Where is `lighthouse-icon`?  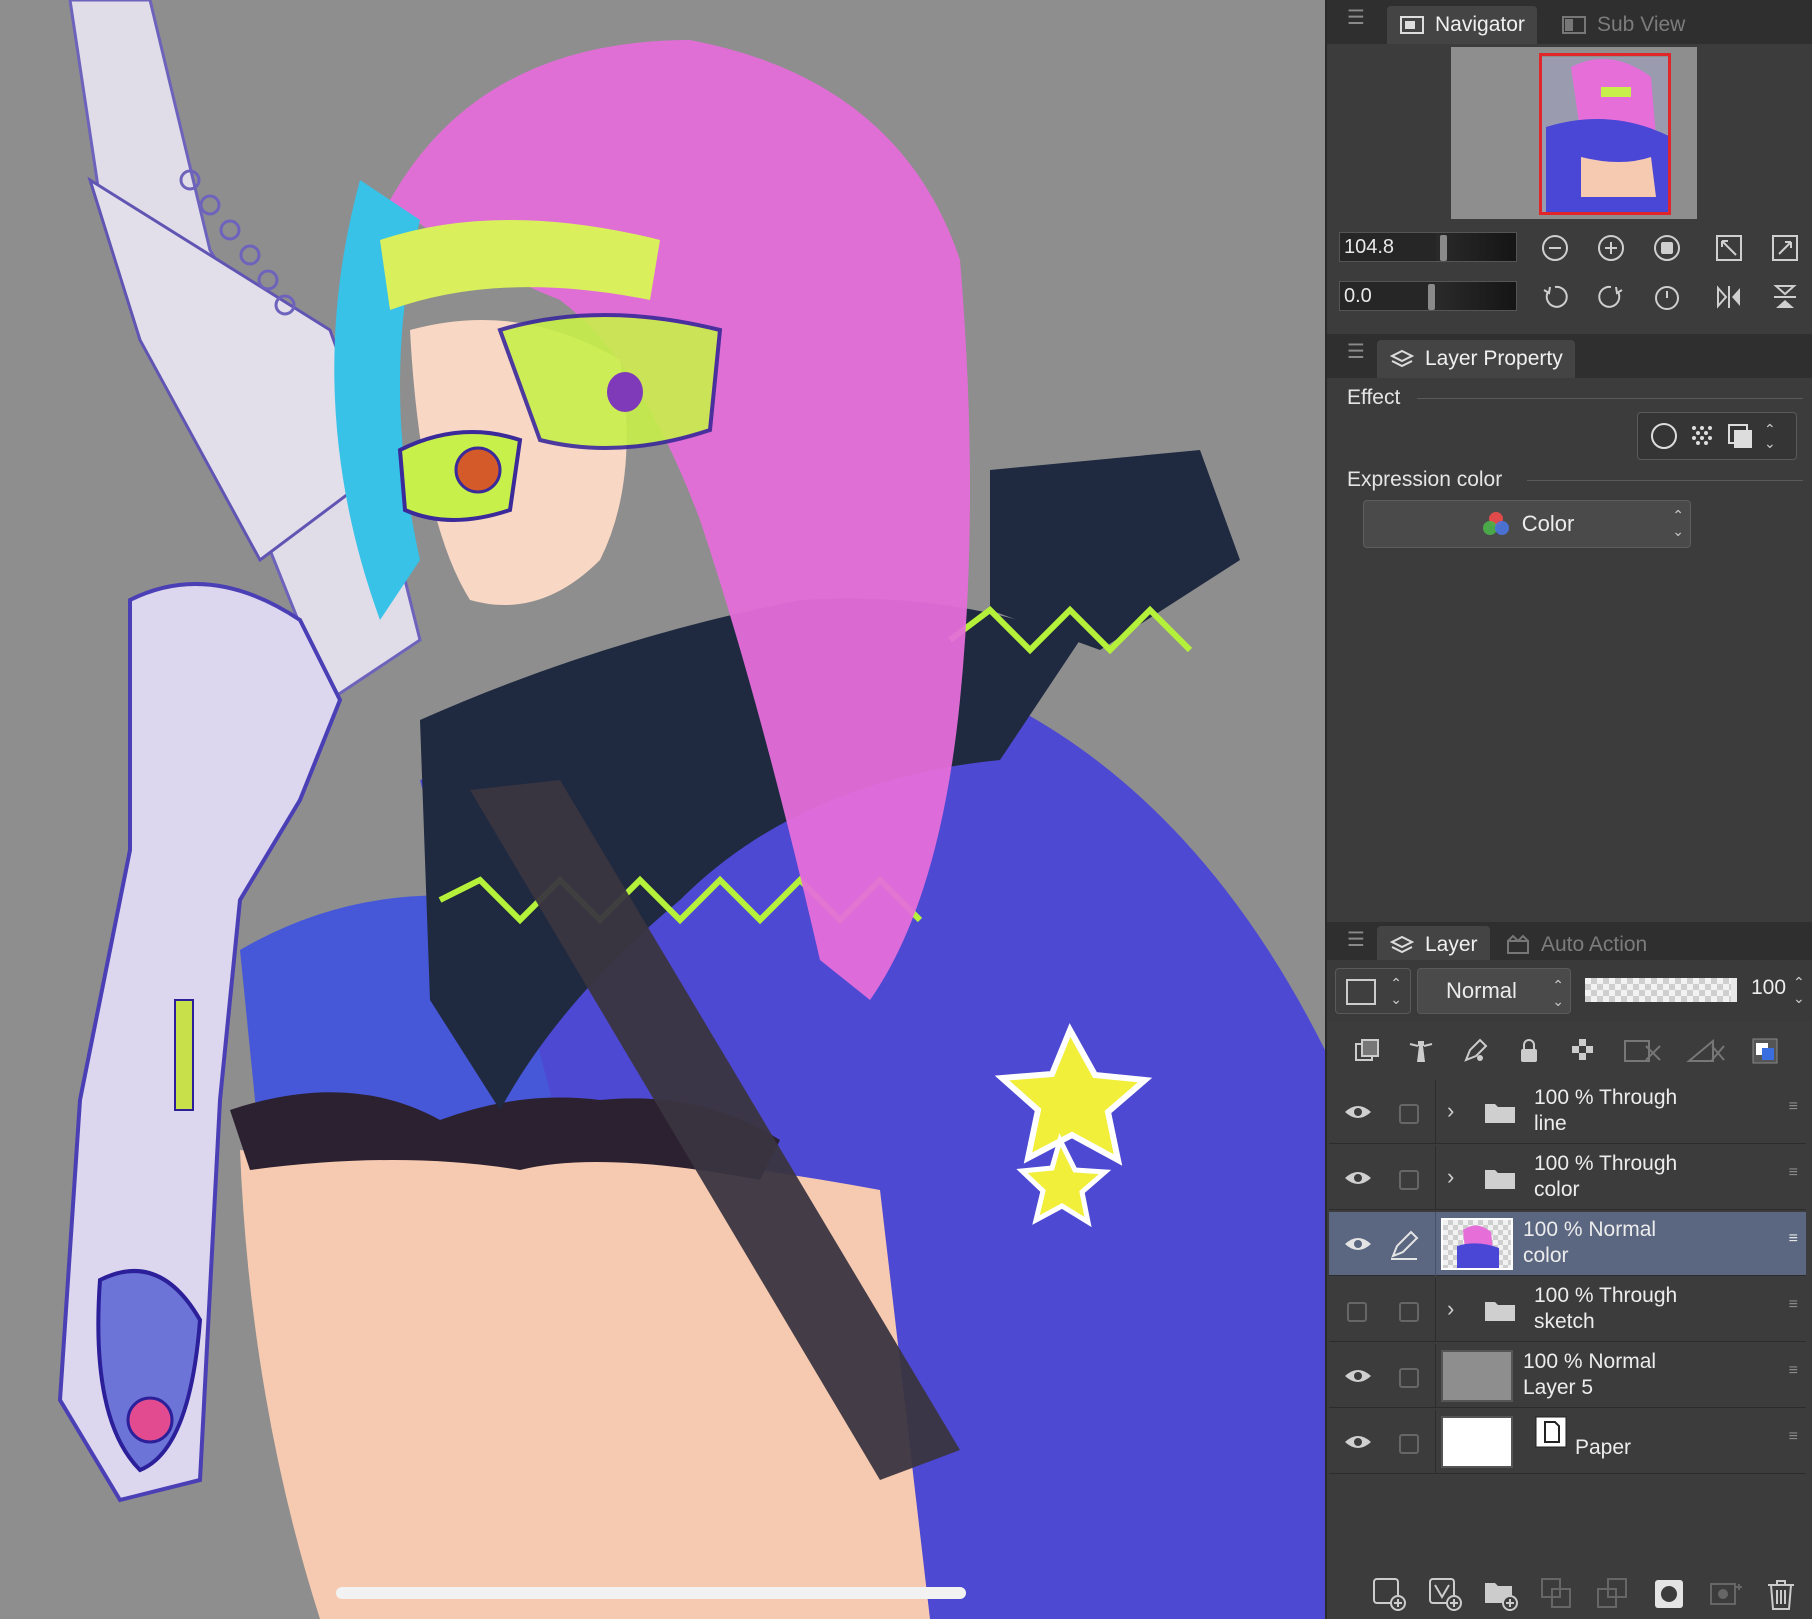 lighthouse-icon is located at coordinates (1421, 1051).